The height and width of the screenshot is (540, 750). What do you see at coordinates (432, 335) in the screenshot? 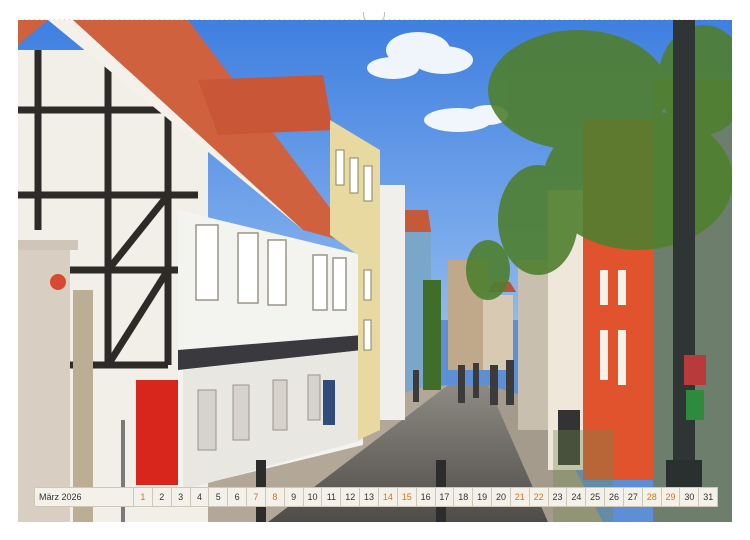
I see `tree-left-vines` at bounding box center [432, 335].